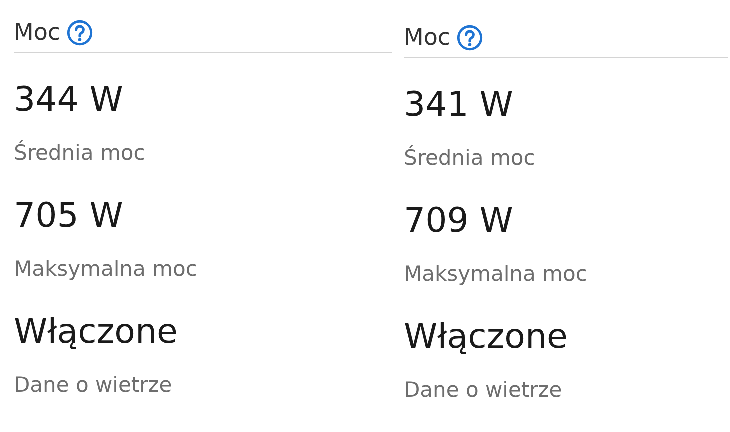  Describe the element at coordinates (69, 216) in the screenshot. I see `stat-value: 705 W` at that location.